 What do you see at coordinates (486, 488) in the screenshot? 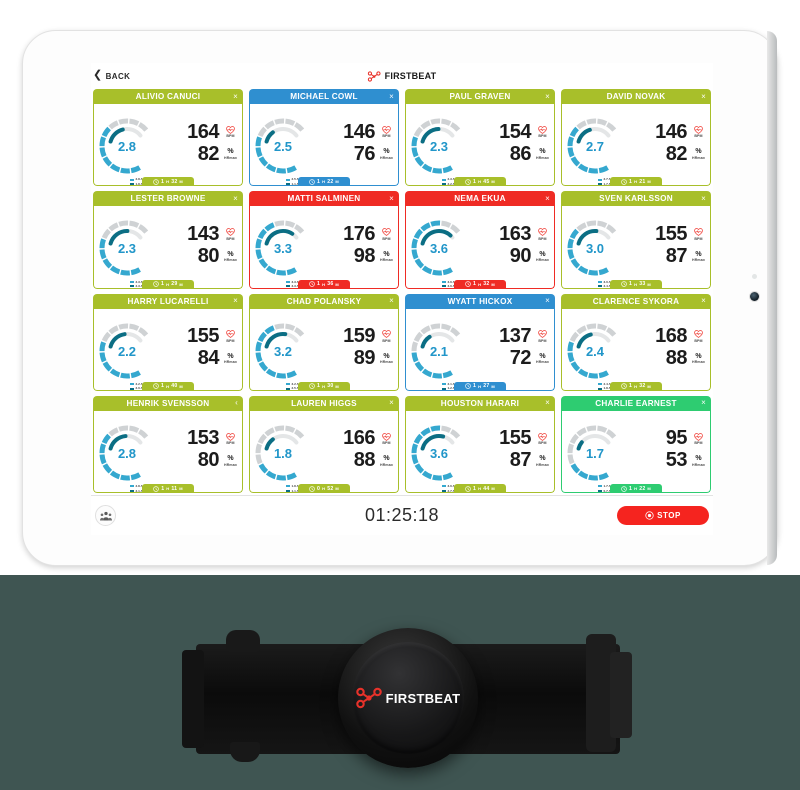
I see `duration-minutes: 44` at bounding box center [486, 488].